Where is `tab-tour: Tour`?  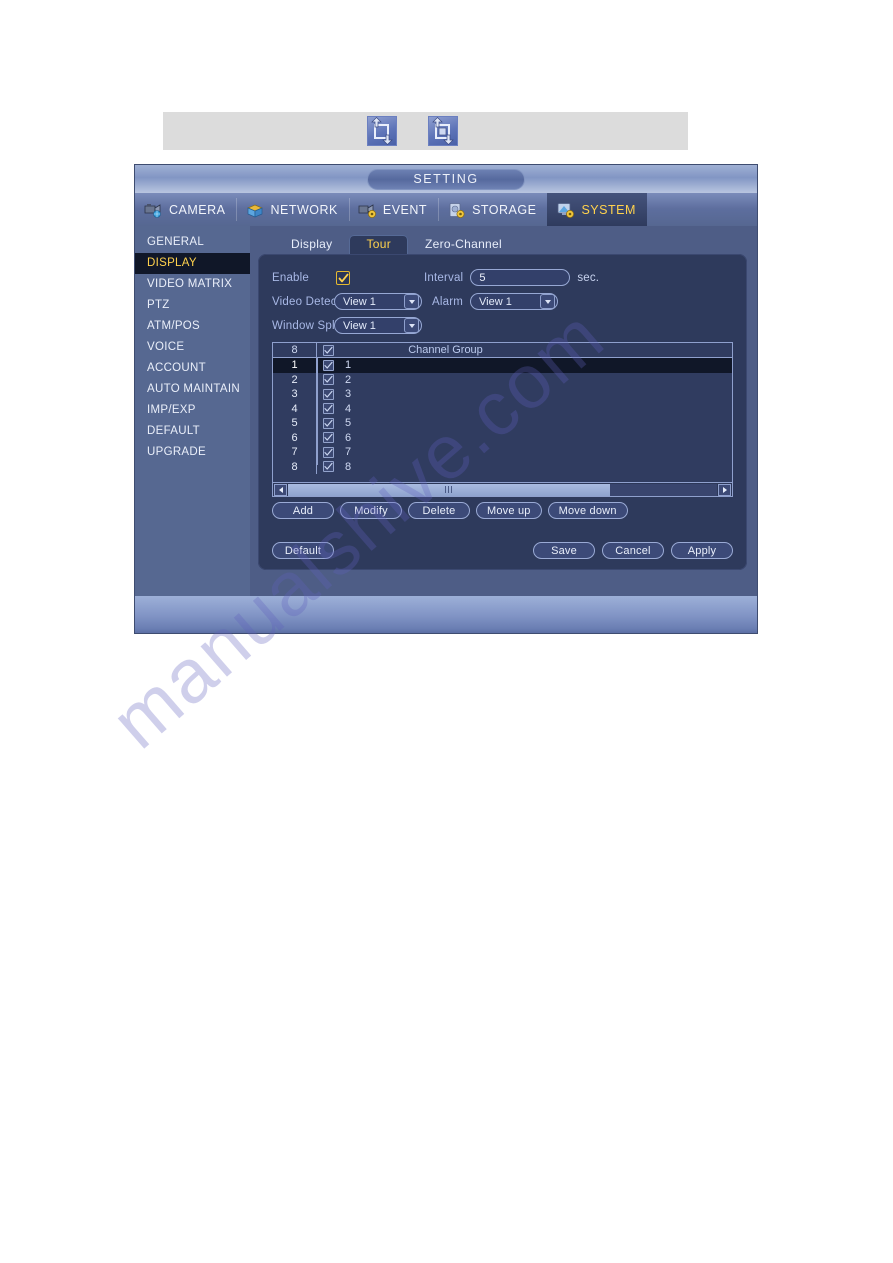 tab-tour: Tour is located at coordinates (378, 244).